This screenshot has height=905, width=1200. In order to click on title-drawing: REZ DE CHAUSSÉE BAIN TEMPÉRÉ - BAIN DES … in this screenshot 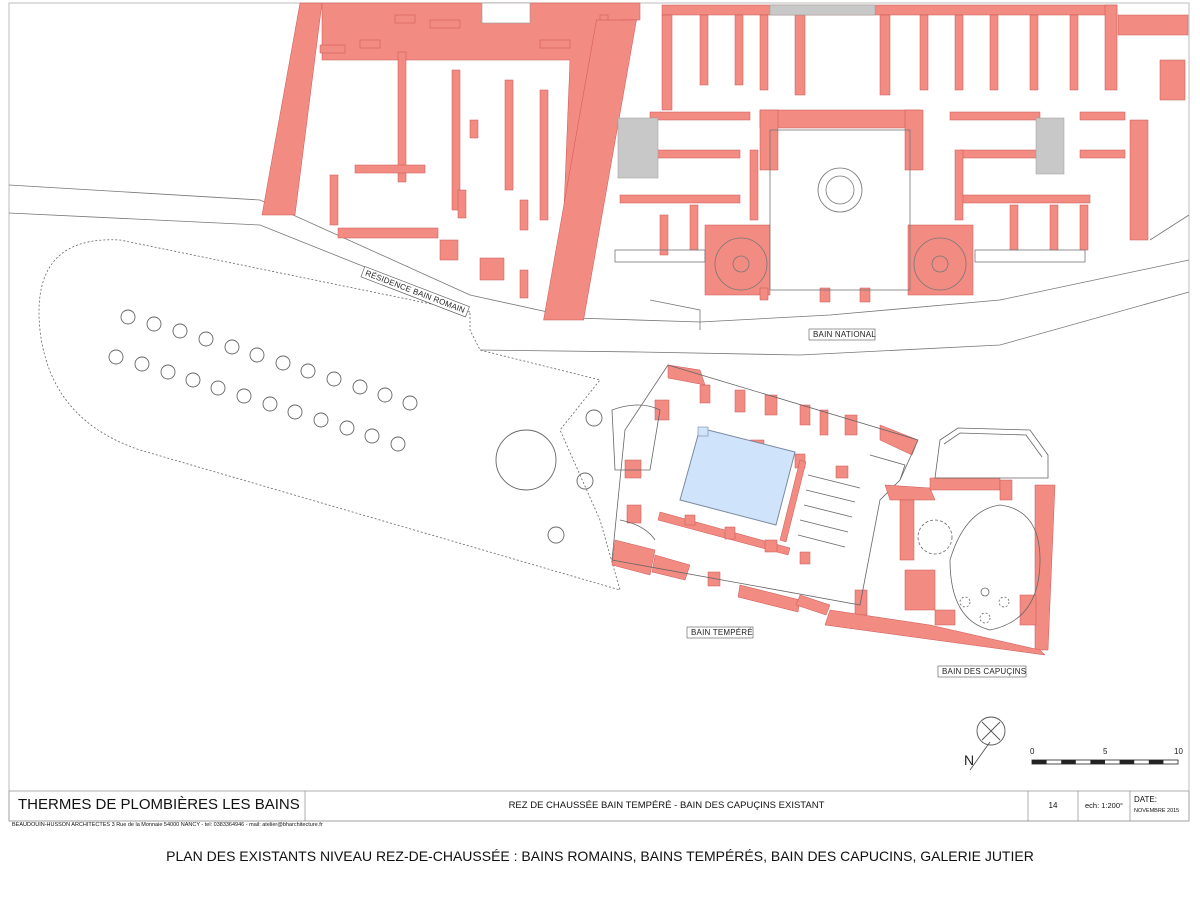, I will do `click(666, 805)`.